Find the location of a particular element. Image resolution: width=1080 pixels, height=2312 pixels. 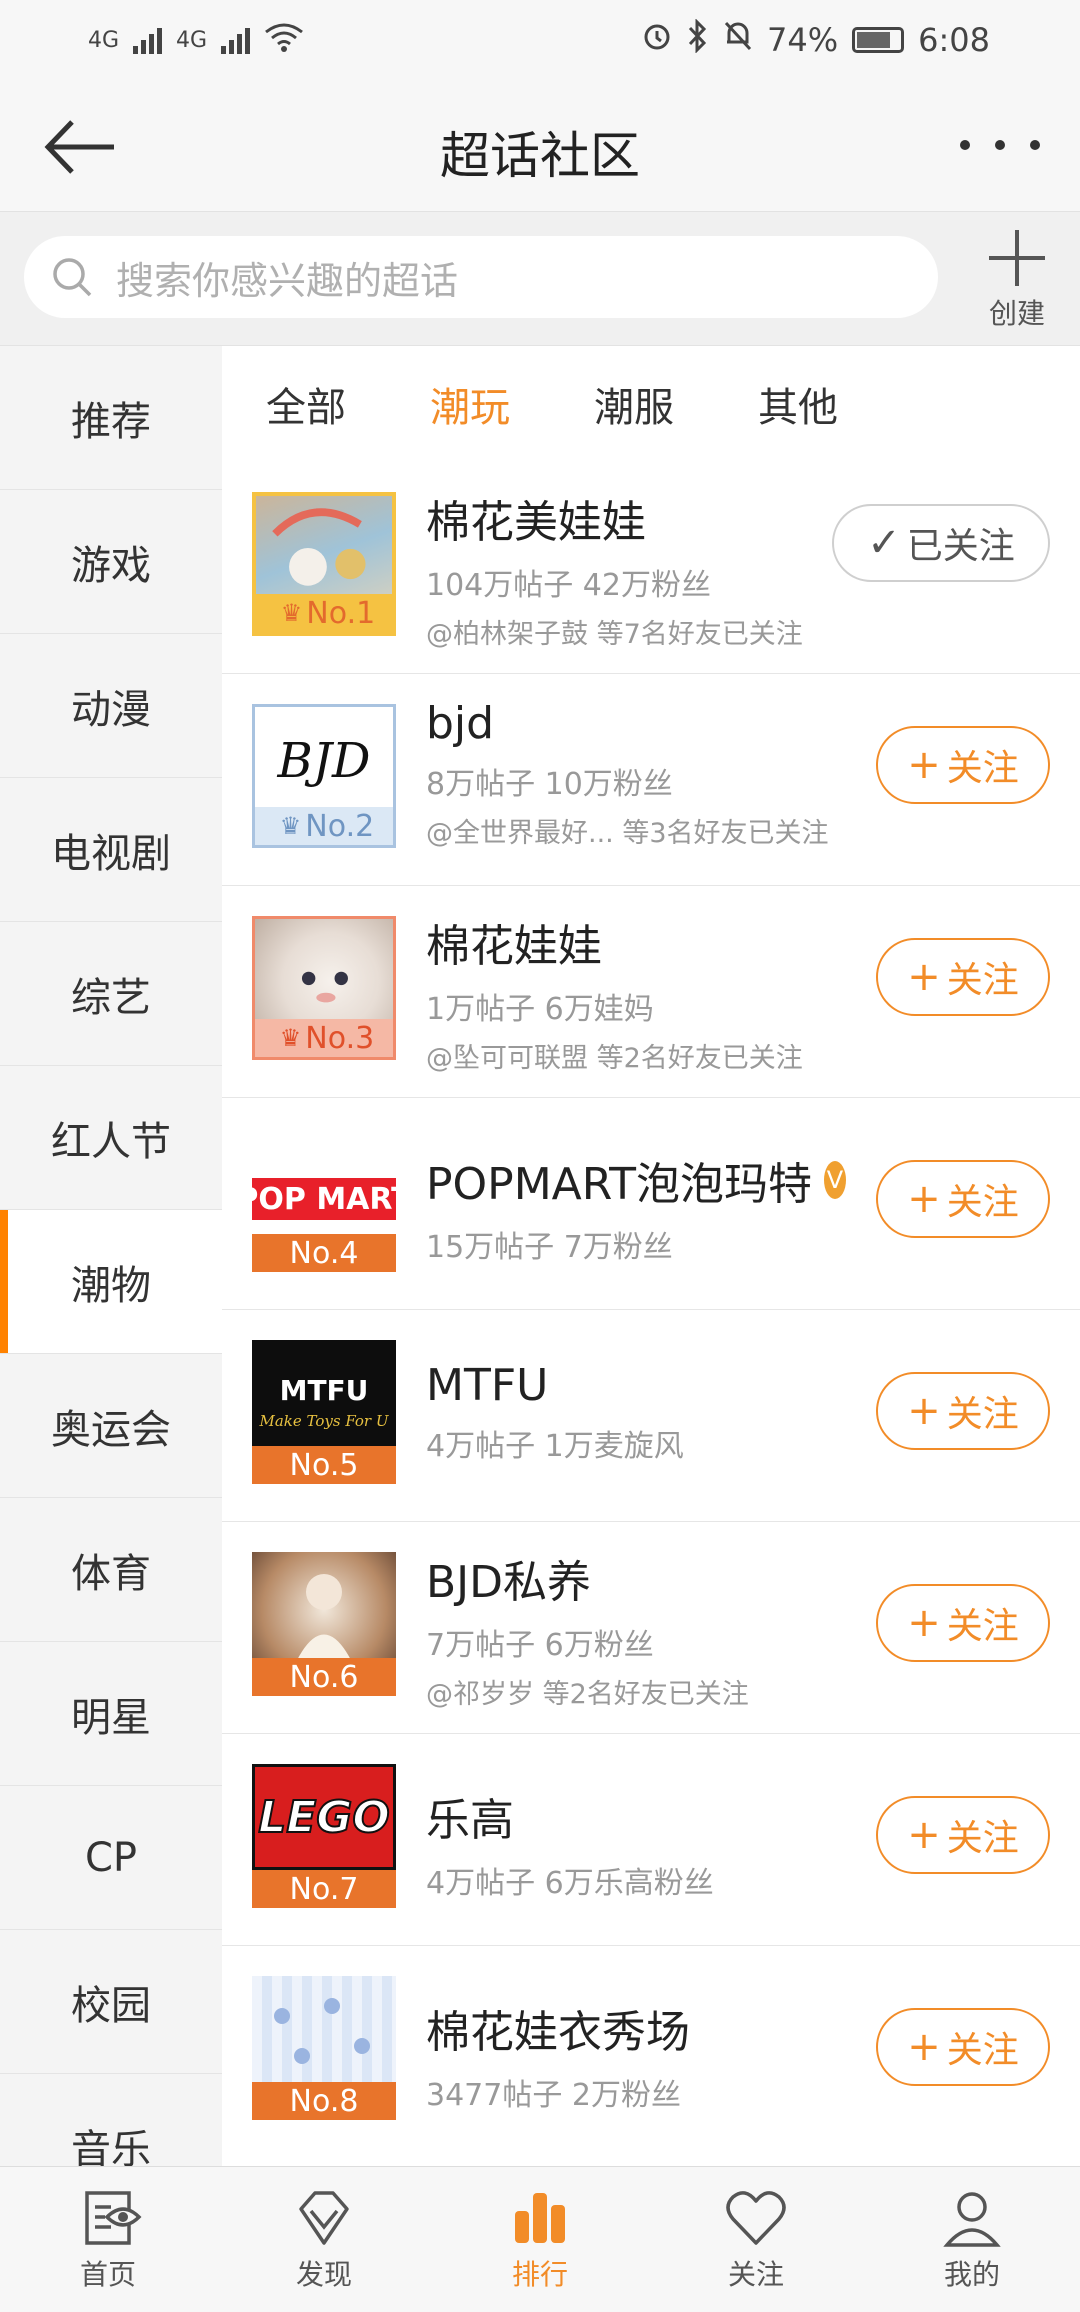

nav-ranking: 排行 is located at coordinates (540, 2239).